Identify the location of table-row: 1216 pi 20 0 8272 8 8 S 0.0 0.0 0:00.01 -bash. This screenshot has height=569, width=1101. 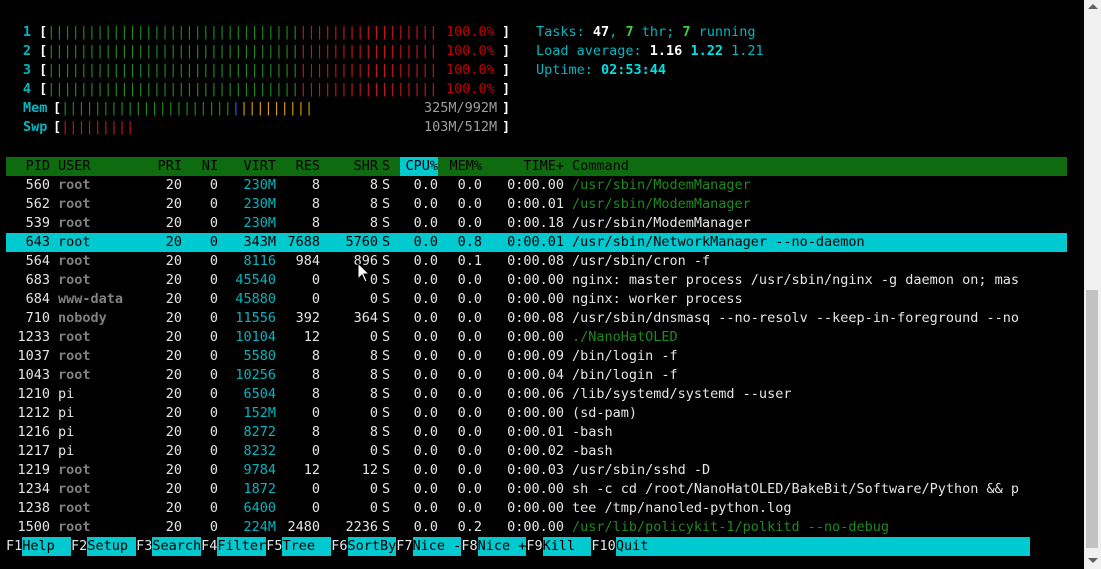
(536, 432).